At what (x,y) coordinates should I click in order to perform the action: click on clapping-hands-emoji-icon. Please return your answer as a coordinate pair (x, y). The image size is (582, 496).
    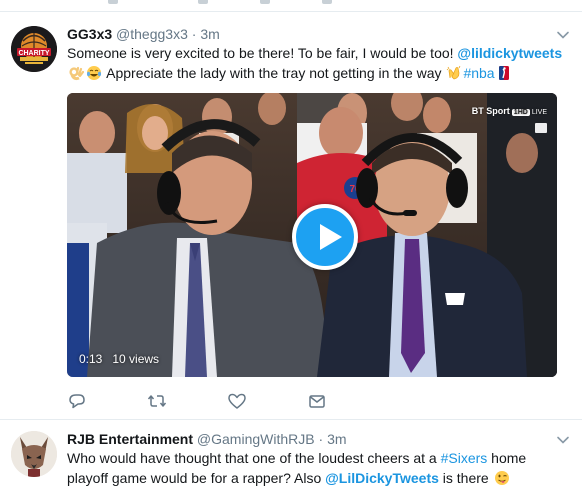
    Looking at the image, I should click on (454, 72).